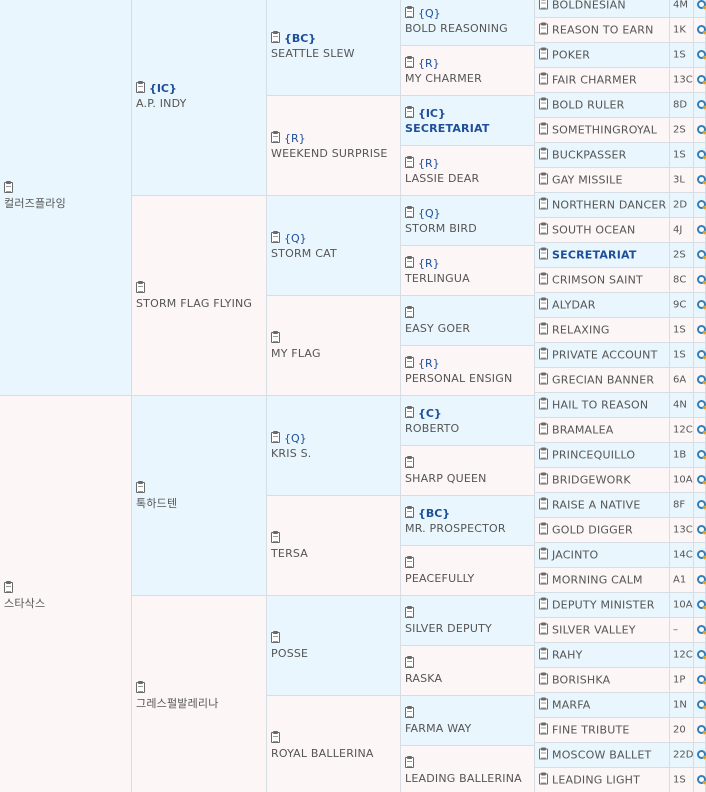 Image resolution: width=706 pixels, height=792 pixels. Describe the element at coordinates (589, 155) in the screenshot. I see `horse-name: BUCKPASSER` at that location.